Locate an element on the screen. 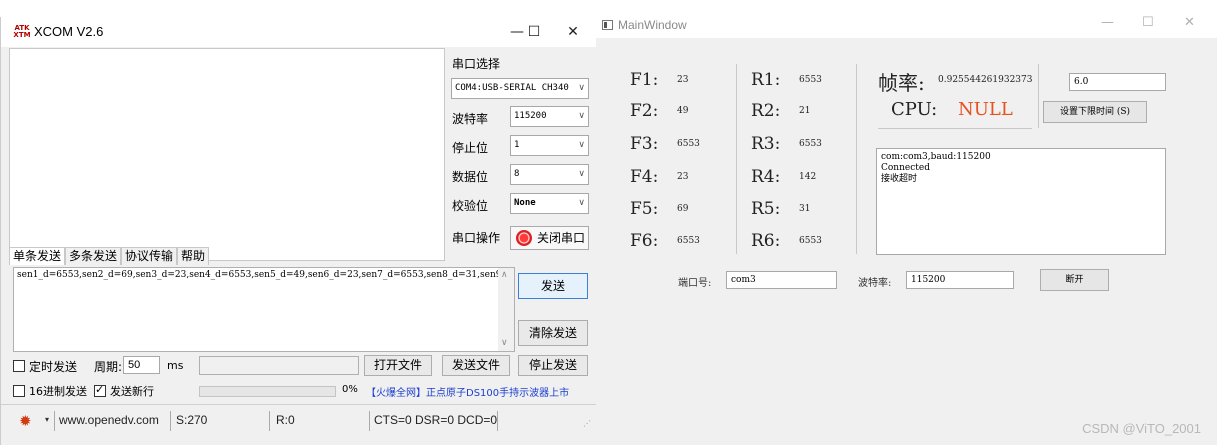  fps-value: 0.925544261932373 is located at coordinates (985, 80).